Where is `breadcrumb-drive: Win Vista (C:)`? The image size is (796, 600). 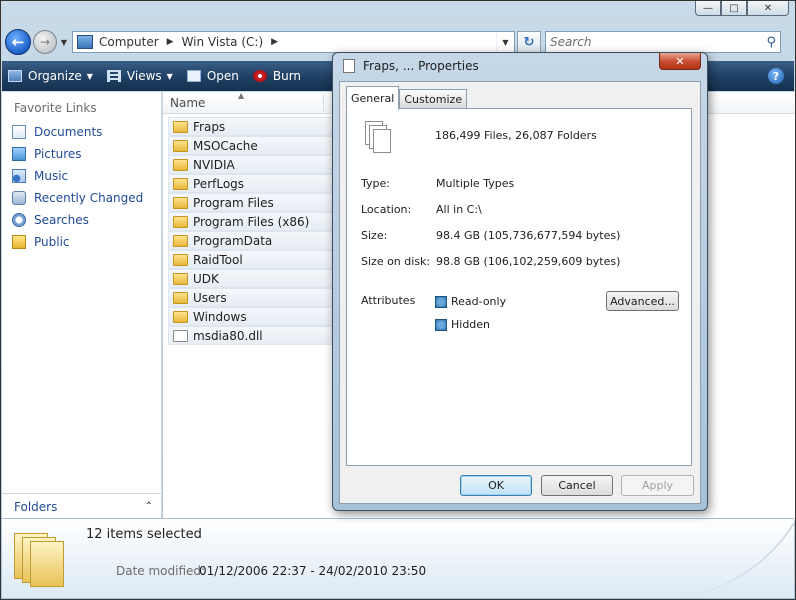 breadcrumb-drive: Win Vista (C:) is located at coordinates (223, 42).